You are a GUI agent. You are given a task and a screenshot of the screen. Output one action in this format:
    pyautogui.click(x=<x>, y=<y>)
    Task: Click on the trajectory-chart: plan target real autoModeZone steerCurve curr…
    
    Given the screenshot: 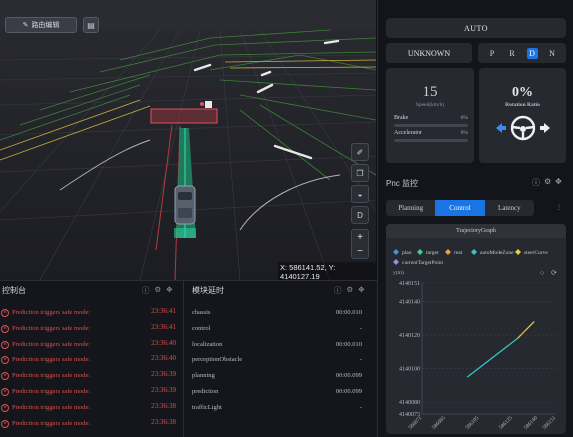 What is the action you would take?
    pyautogui.click(x=476, y=336)
    